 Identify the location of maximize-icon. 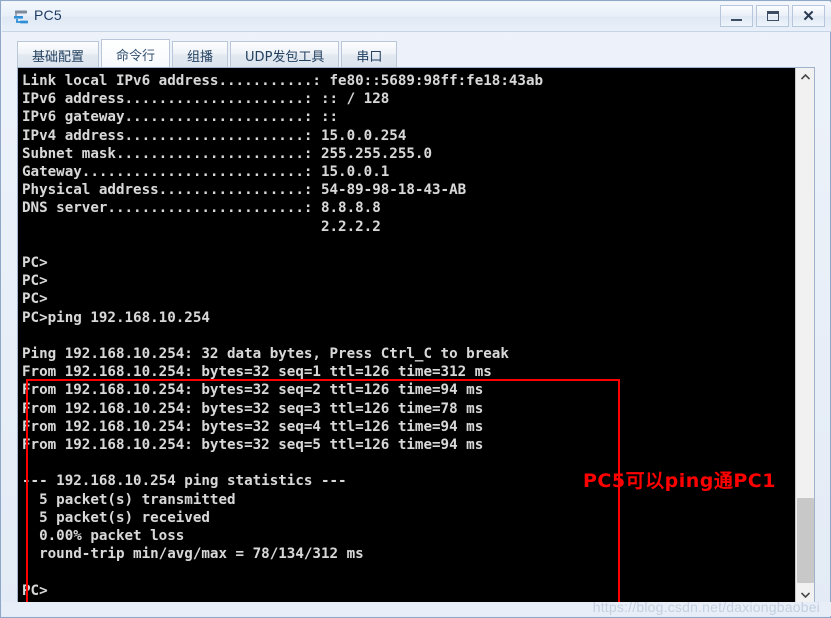
(772, 16).